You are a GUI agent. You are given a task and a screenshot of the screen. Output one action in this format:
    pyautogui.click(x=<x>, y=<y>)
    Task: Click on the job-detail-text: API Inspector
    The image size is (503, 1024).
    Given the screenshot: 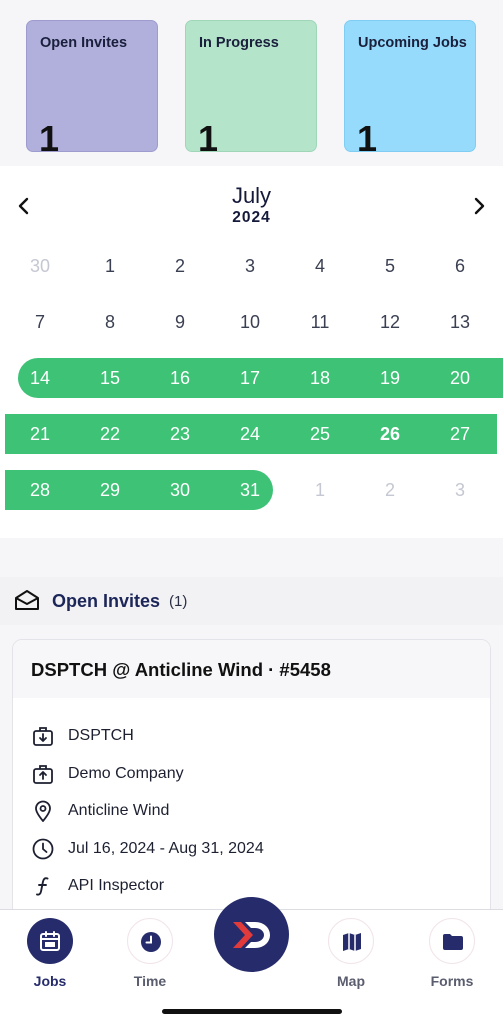 What is the action you would take?
    pyautogui.click(x=116, y=885)
    